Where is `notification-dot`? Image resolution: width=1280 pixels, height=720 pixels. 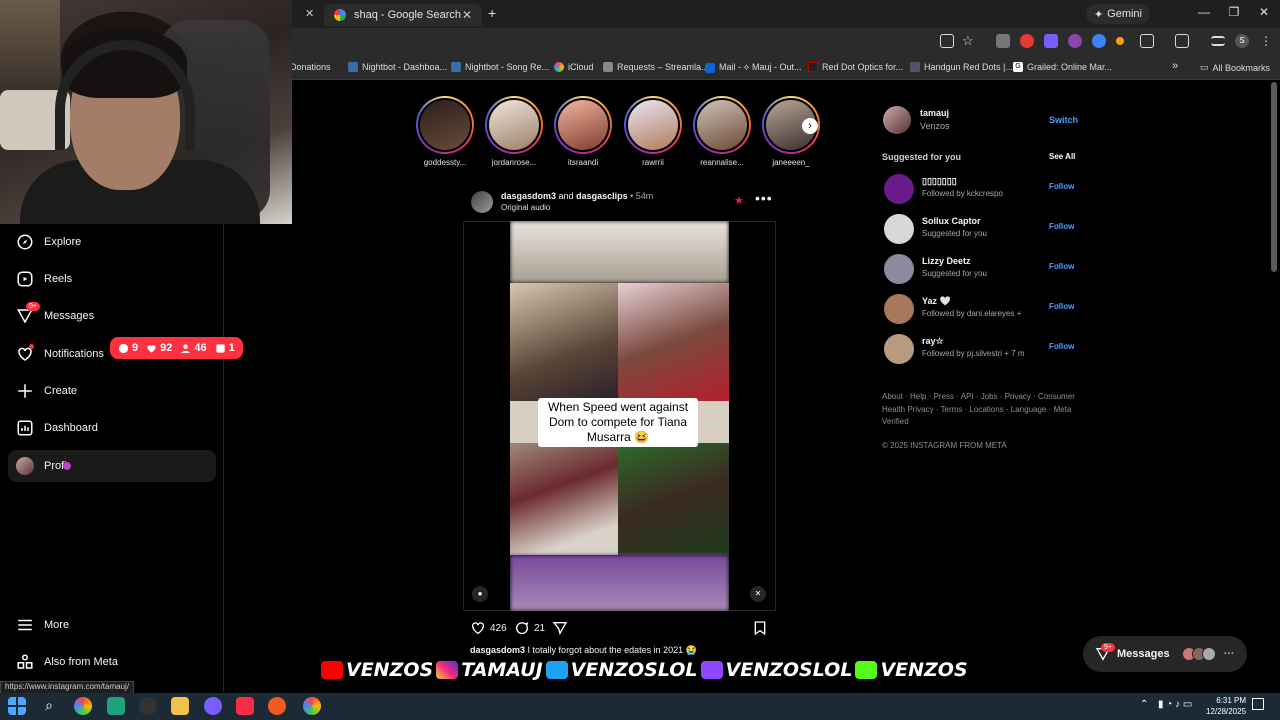 notification-dot is located at coordinates (31, 346).